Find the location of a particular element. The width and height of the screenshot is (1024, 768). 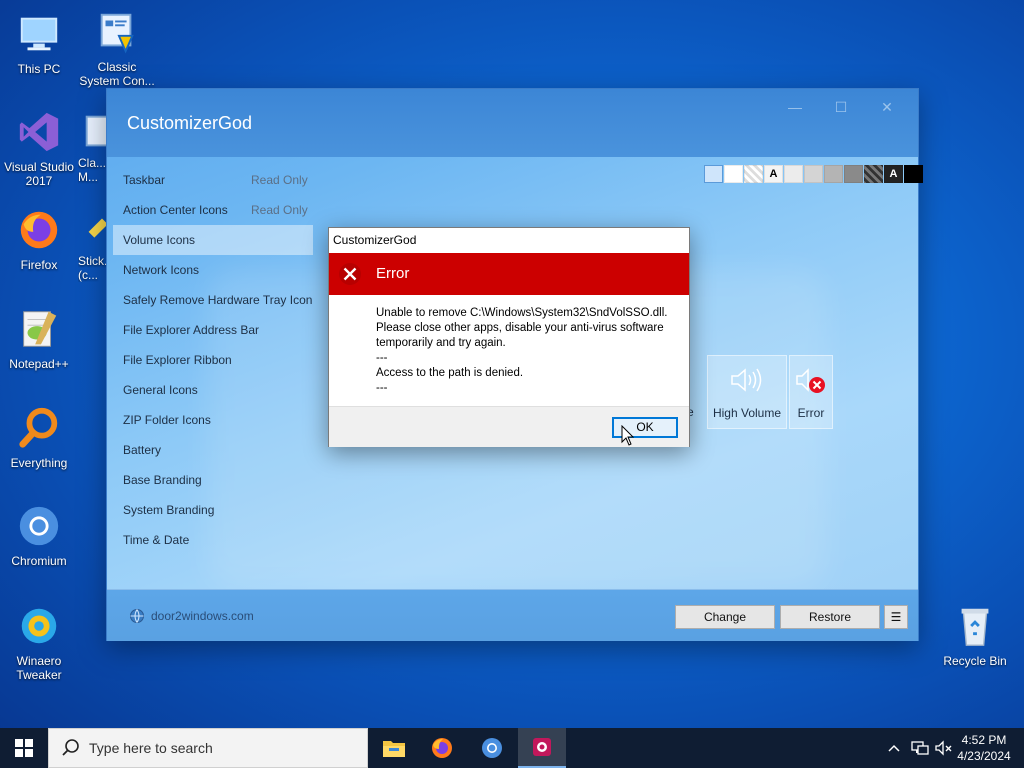

nav-item-time-date: Time & Date is located at coordinates (213, 540).